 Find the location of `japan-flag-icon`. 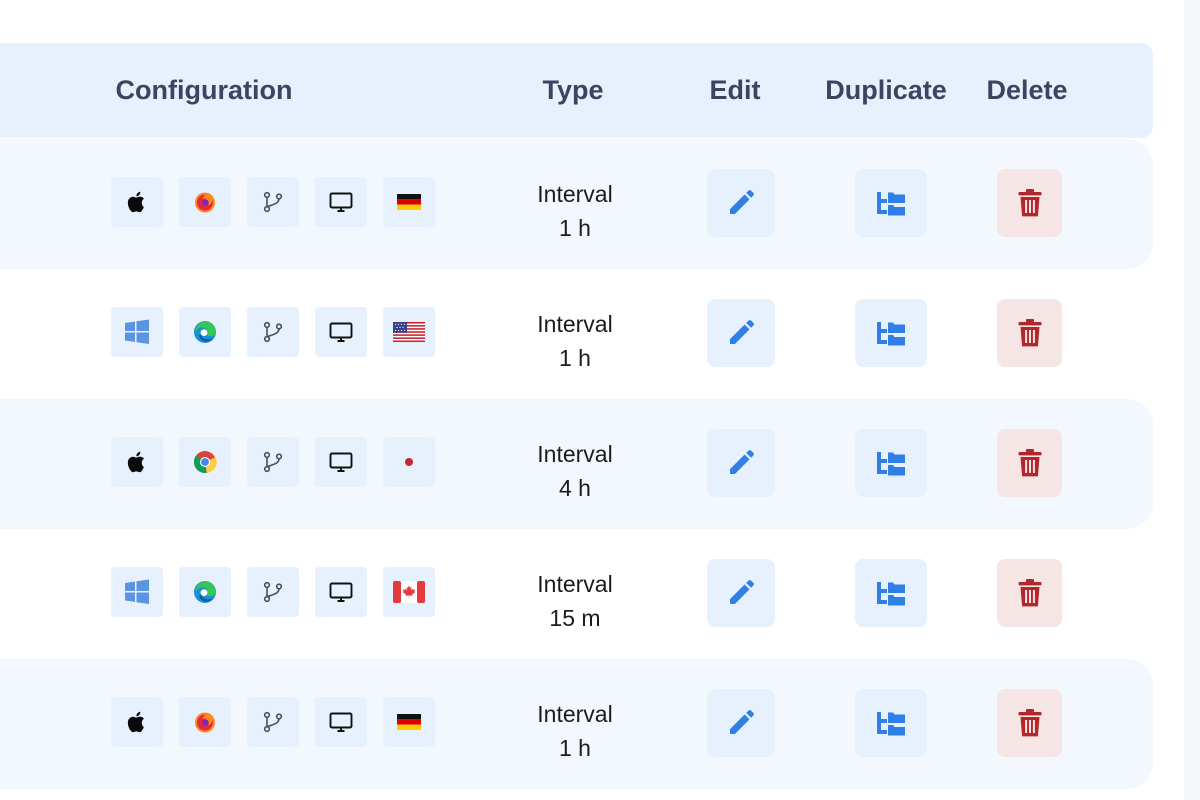

japan-flag-icon is located at coordinates (409, 462).